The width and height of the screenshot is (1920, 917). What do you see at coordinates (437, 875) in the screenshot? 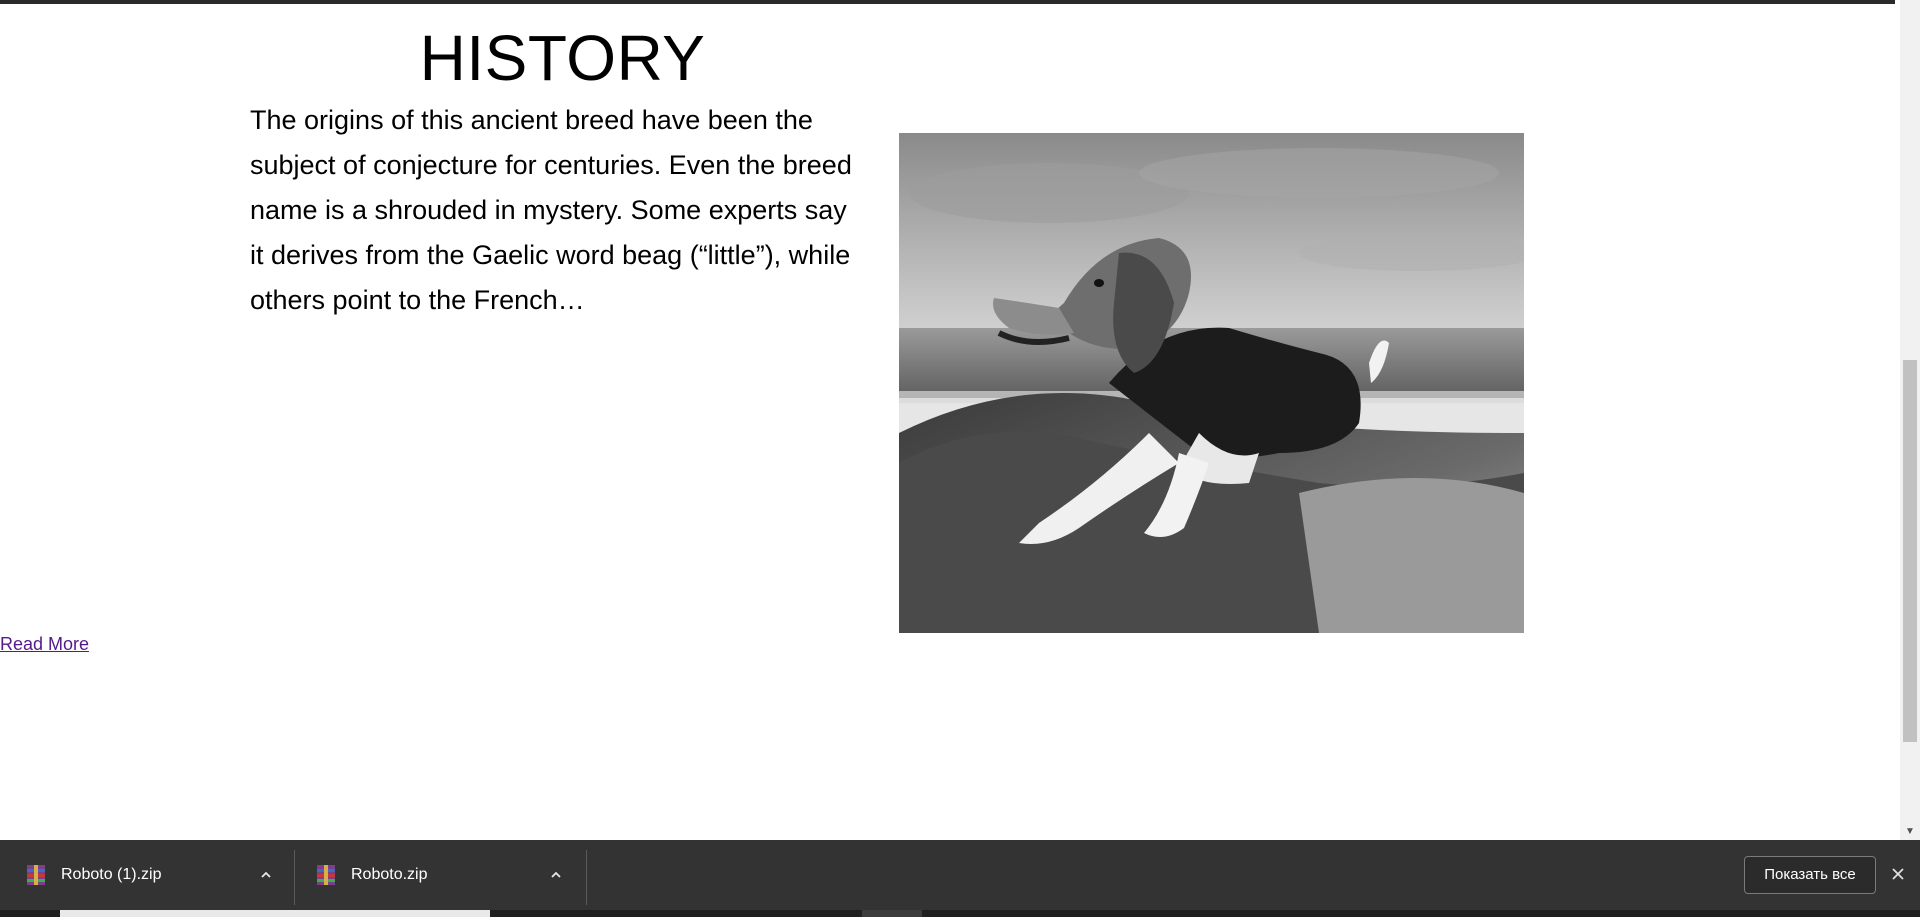
I see `download-item: Roboto.zip` at bounding box center [437, 875].